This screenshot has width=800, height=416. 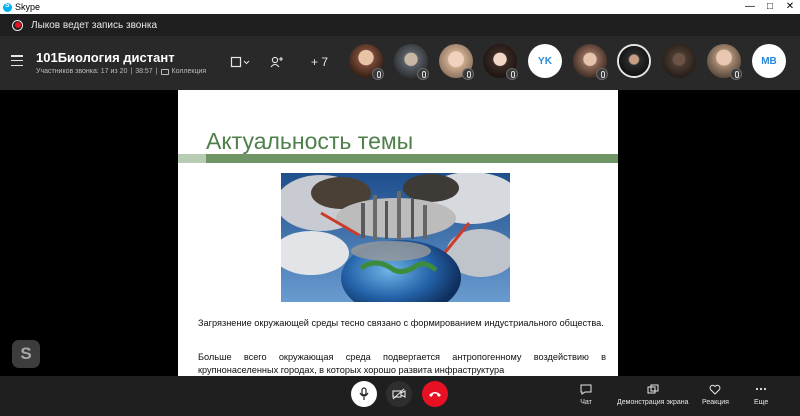 I want to click on reaction-label: Реакция, so click(x=715, y=402).